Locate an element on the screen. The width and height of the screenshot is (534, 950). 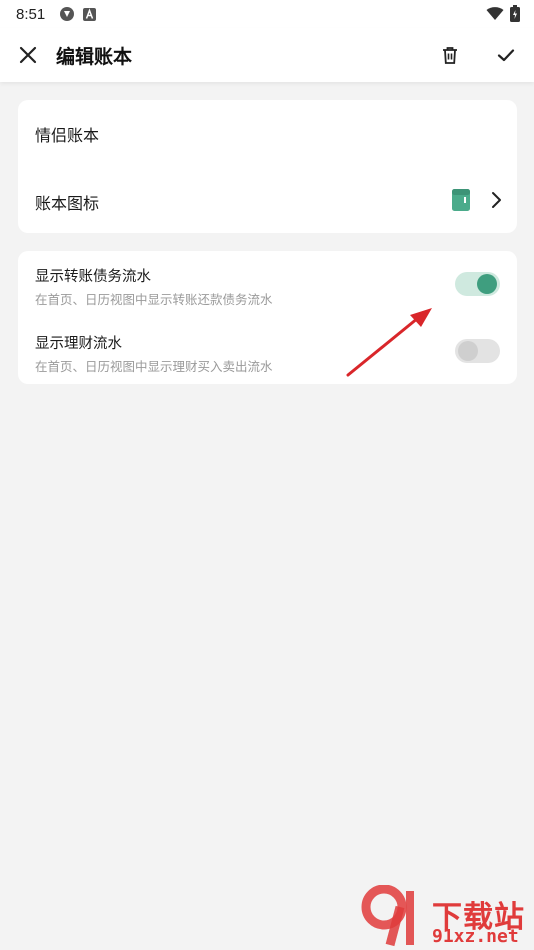
annotation-arrow-icon is located at coordinates (389, 342).